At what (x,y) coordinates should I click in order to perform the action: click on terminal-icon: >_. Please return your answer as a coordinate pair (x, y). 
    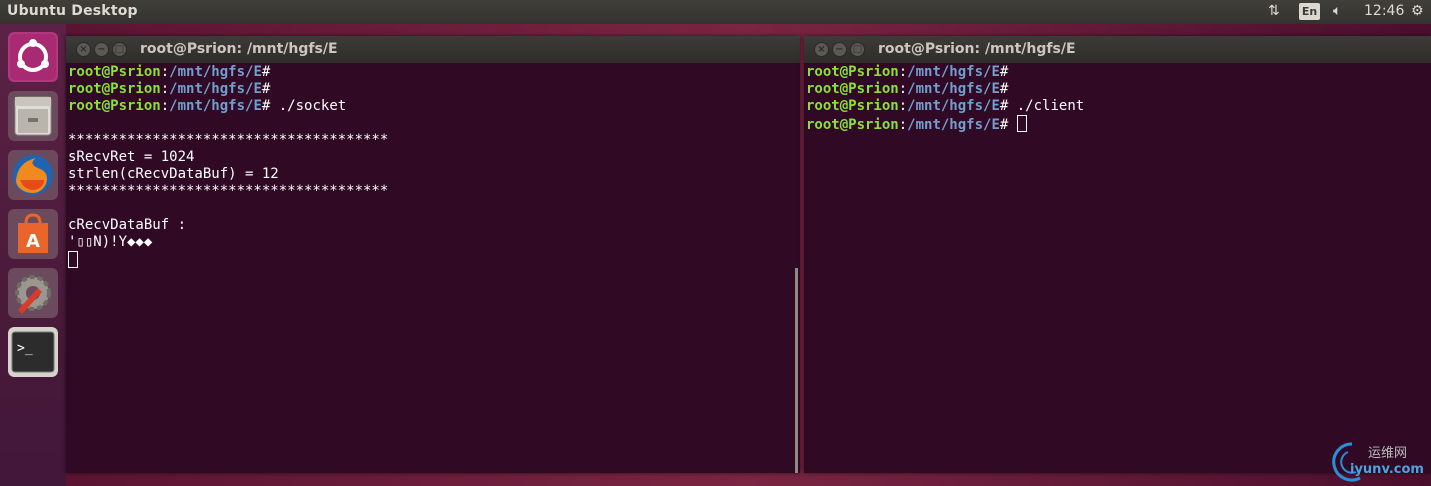
    Looking at the image, I should click on (33, 352).